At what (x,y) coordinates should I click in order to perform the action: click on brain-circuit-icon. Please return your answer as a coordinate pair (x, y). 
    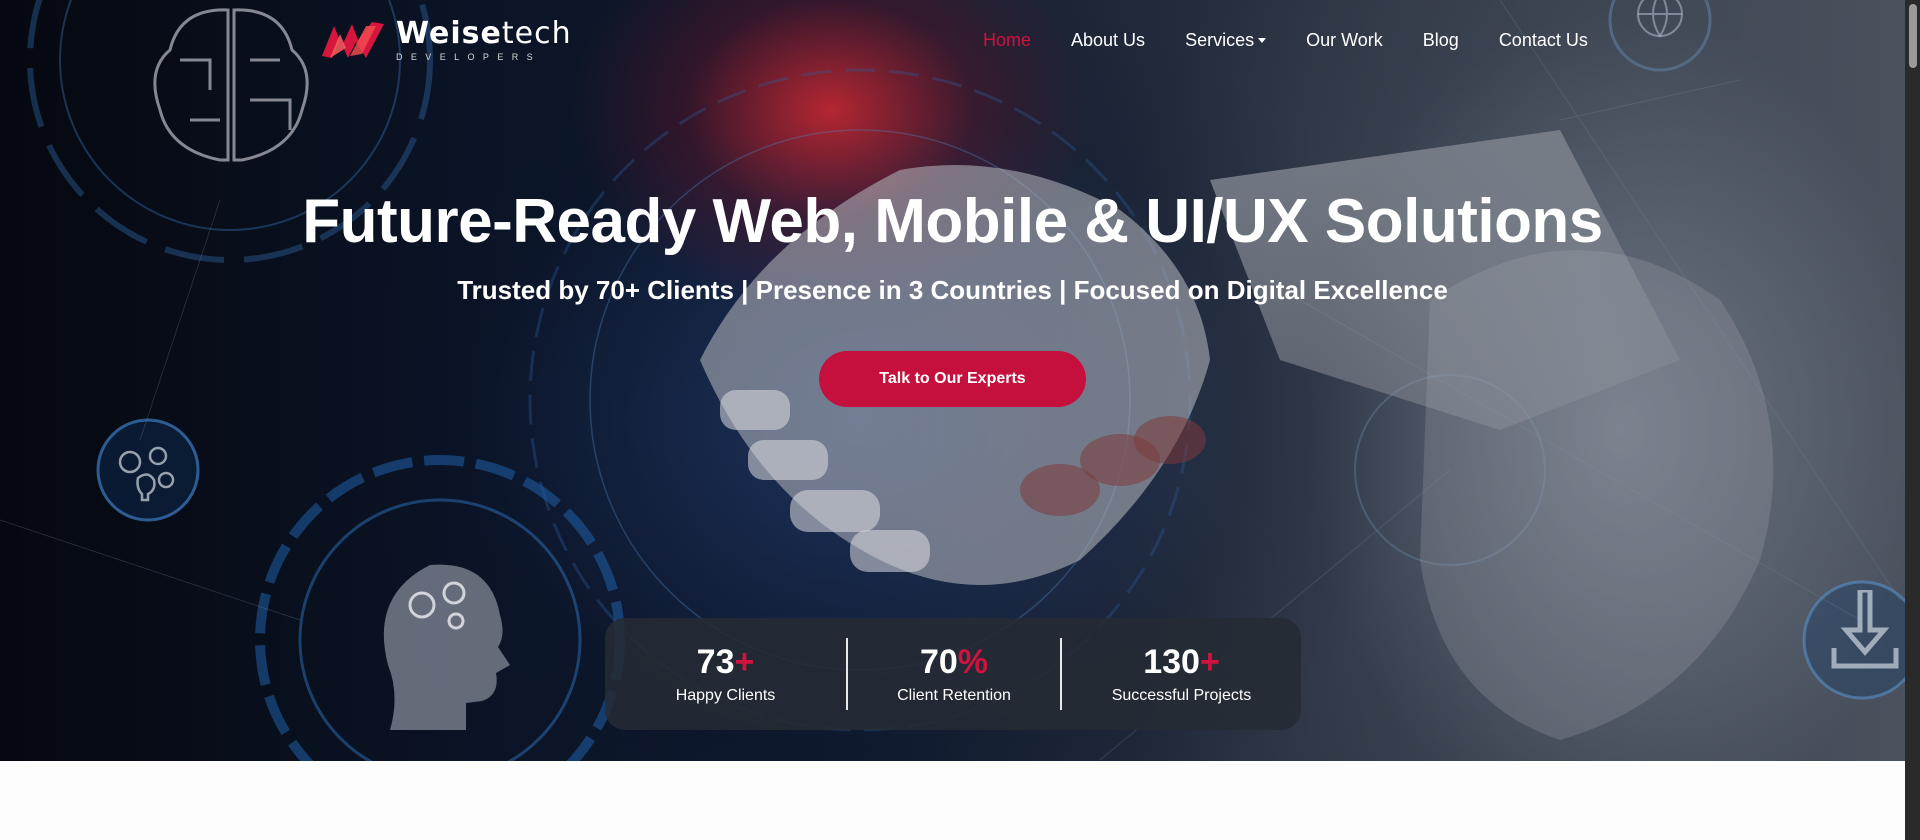
    Looking at the image, I should click on (231, 85).